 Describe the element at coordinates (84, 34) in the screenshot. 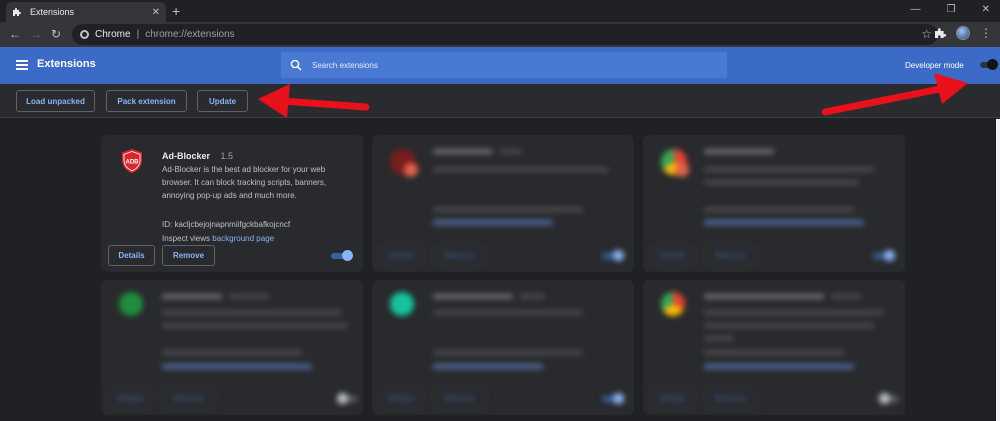

I see `chrome-secure-icon` at that location.